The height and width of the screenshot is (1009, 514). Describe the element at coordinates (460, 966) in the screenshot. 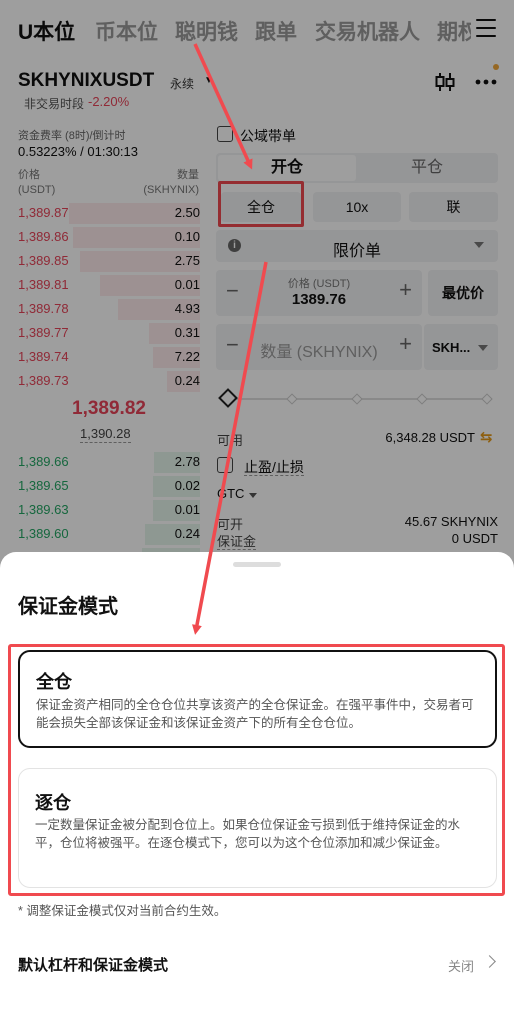

I see `default-setting-status: 关闭` at that location.